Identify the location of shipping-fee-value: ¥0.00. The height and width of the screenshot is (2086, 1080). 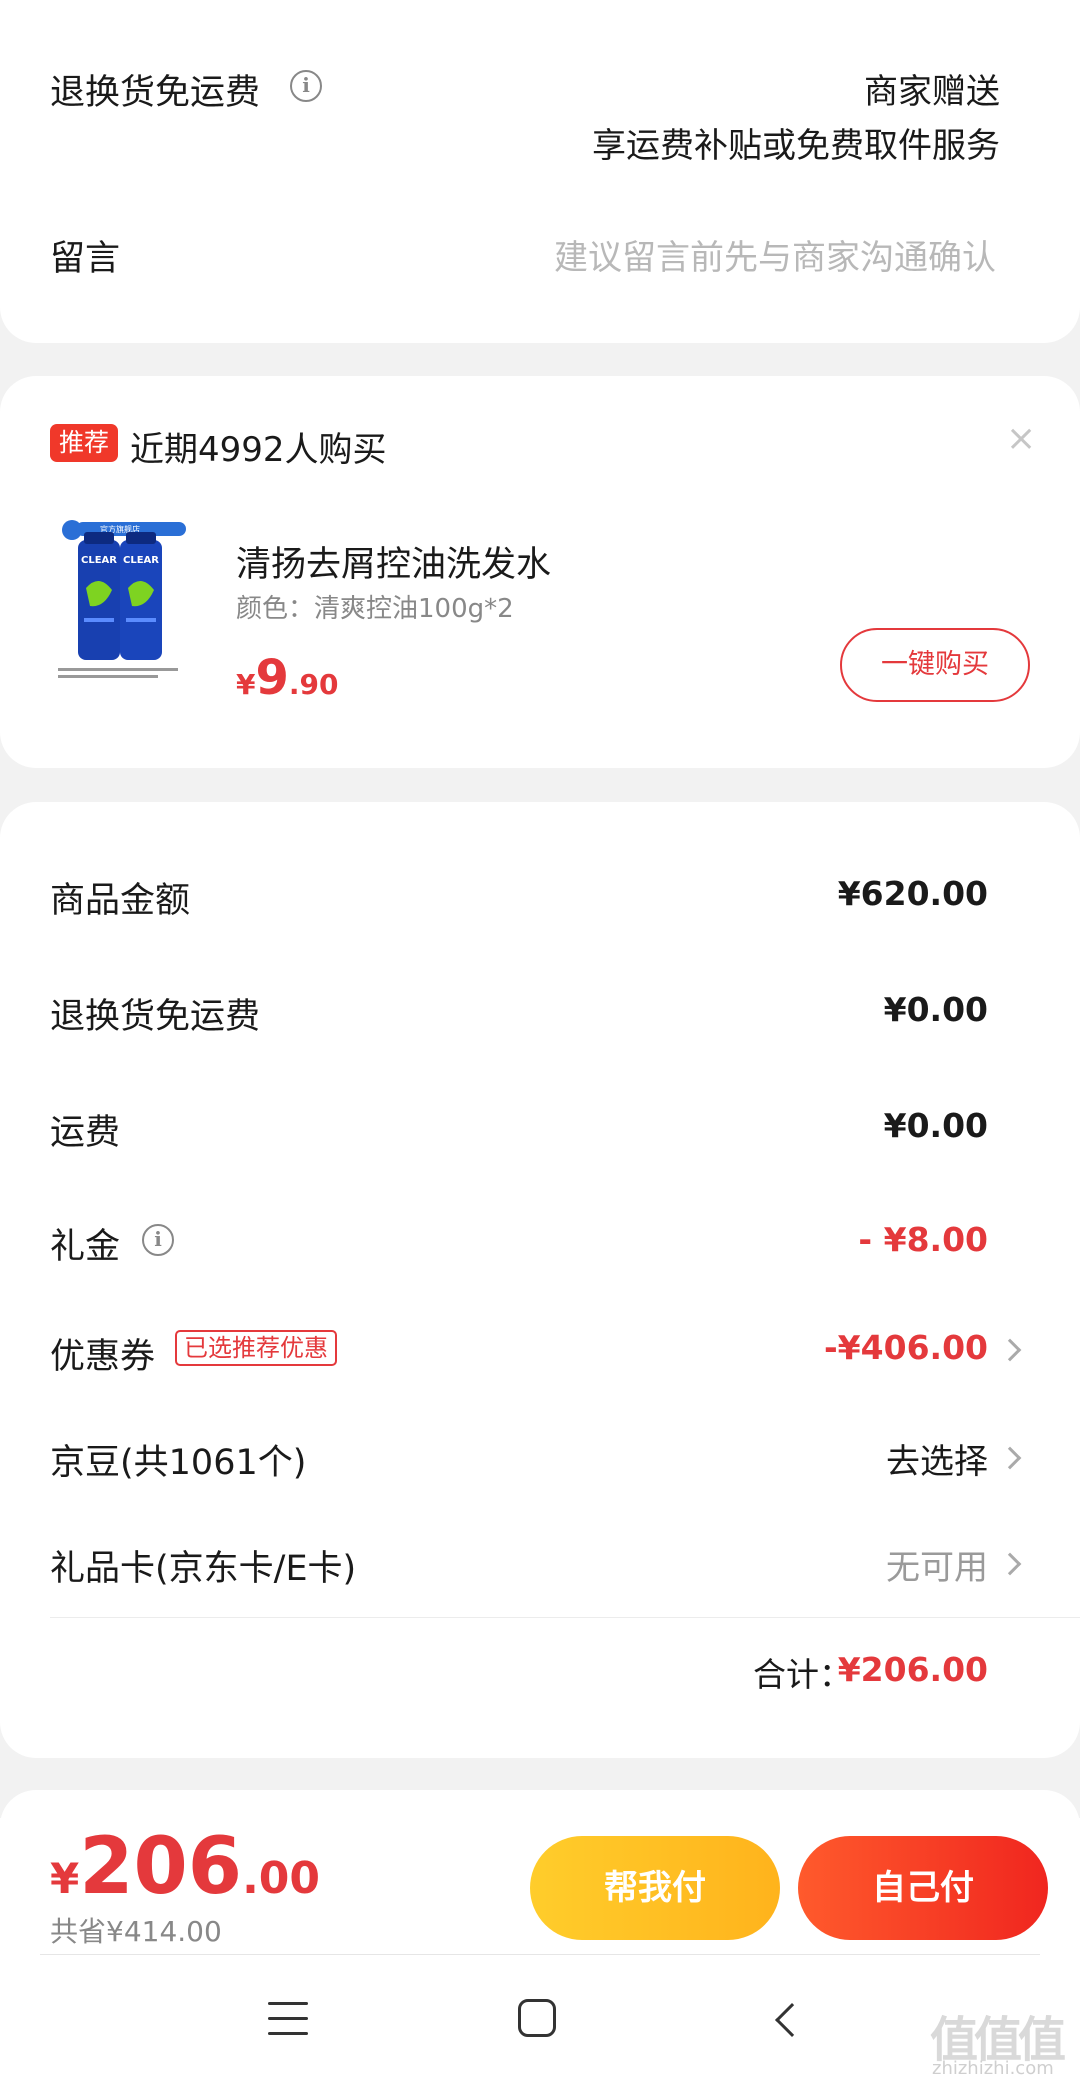
(935, 1125).